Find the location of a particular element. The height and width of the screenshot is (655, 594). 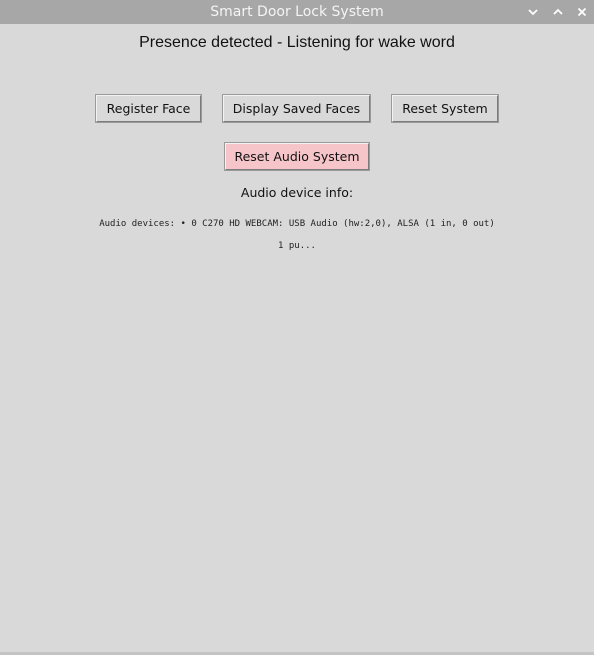

title-bar: Smart Door Lock System is located at coordinates (297, 12).